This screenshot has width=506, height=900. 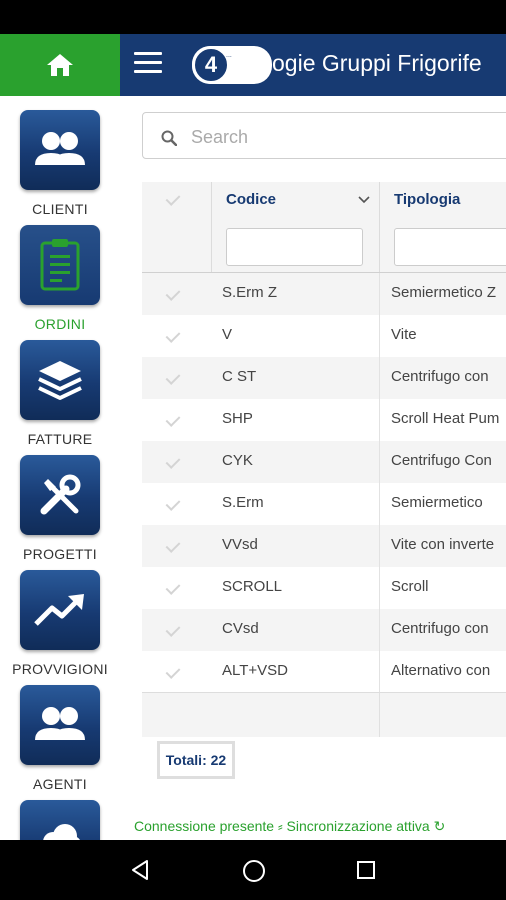 What do you see at coordinates (237, 460) in the screenshot?
I see `cell-codice: CYK` at bounding box center [237, 460].